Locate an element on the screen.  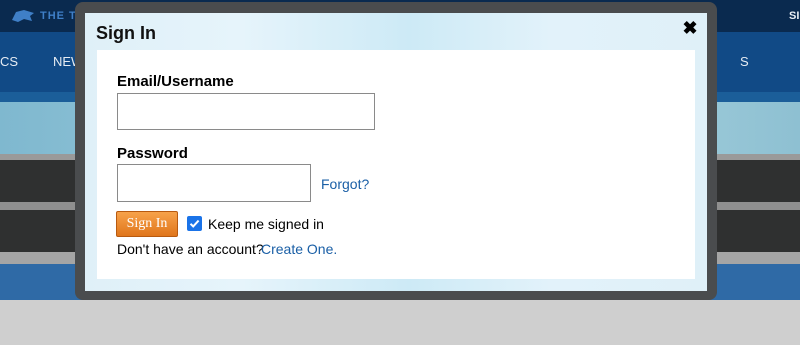
forgot-password-link: Forgot? is located at coordinates (345, 184).